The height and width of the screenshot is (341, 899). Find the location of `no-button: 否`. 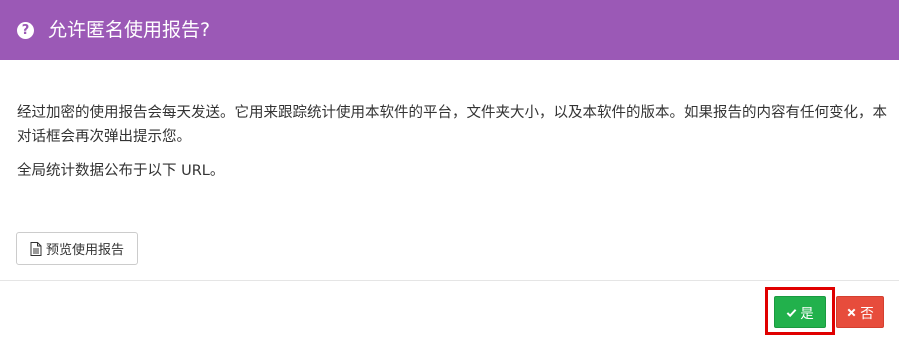

no-button: 否 is located at coordinates (860, 312).